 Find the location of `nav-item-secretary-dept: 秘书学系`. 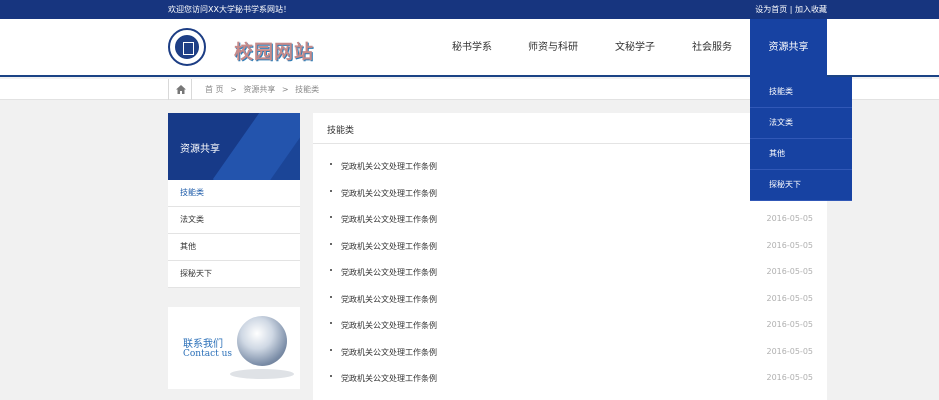

nav-item-secretary-dept: 秘书学系 is located at coordinates (472, 48).